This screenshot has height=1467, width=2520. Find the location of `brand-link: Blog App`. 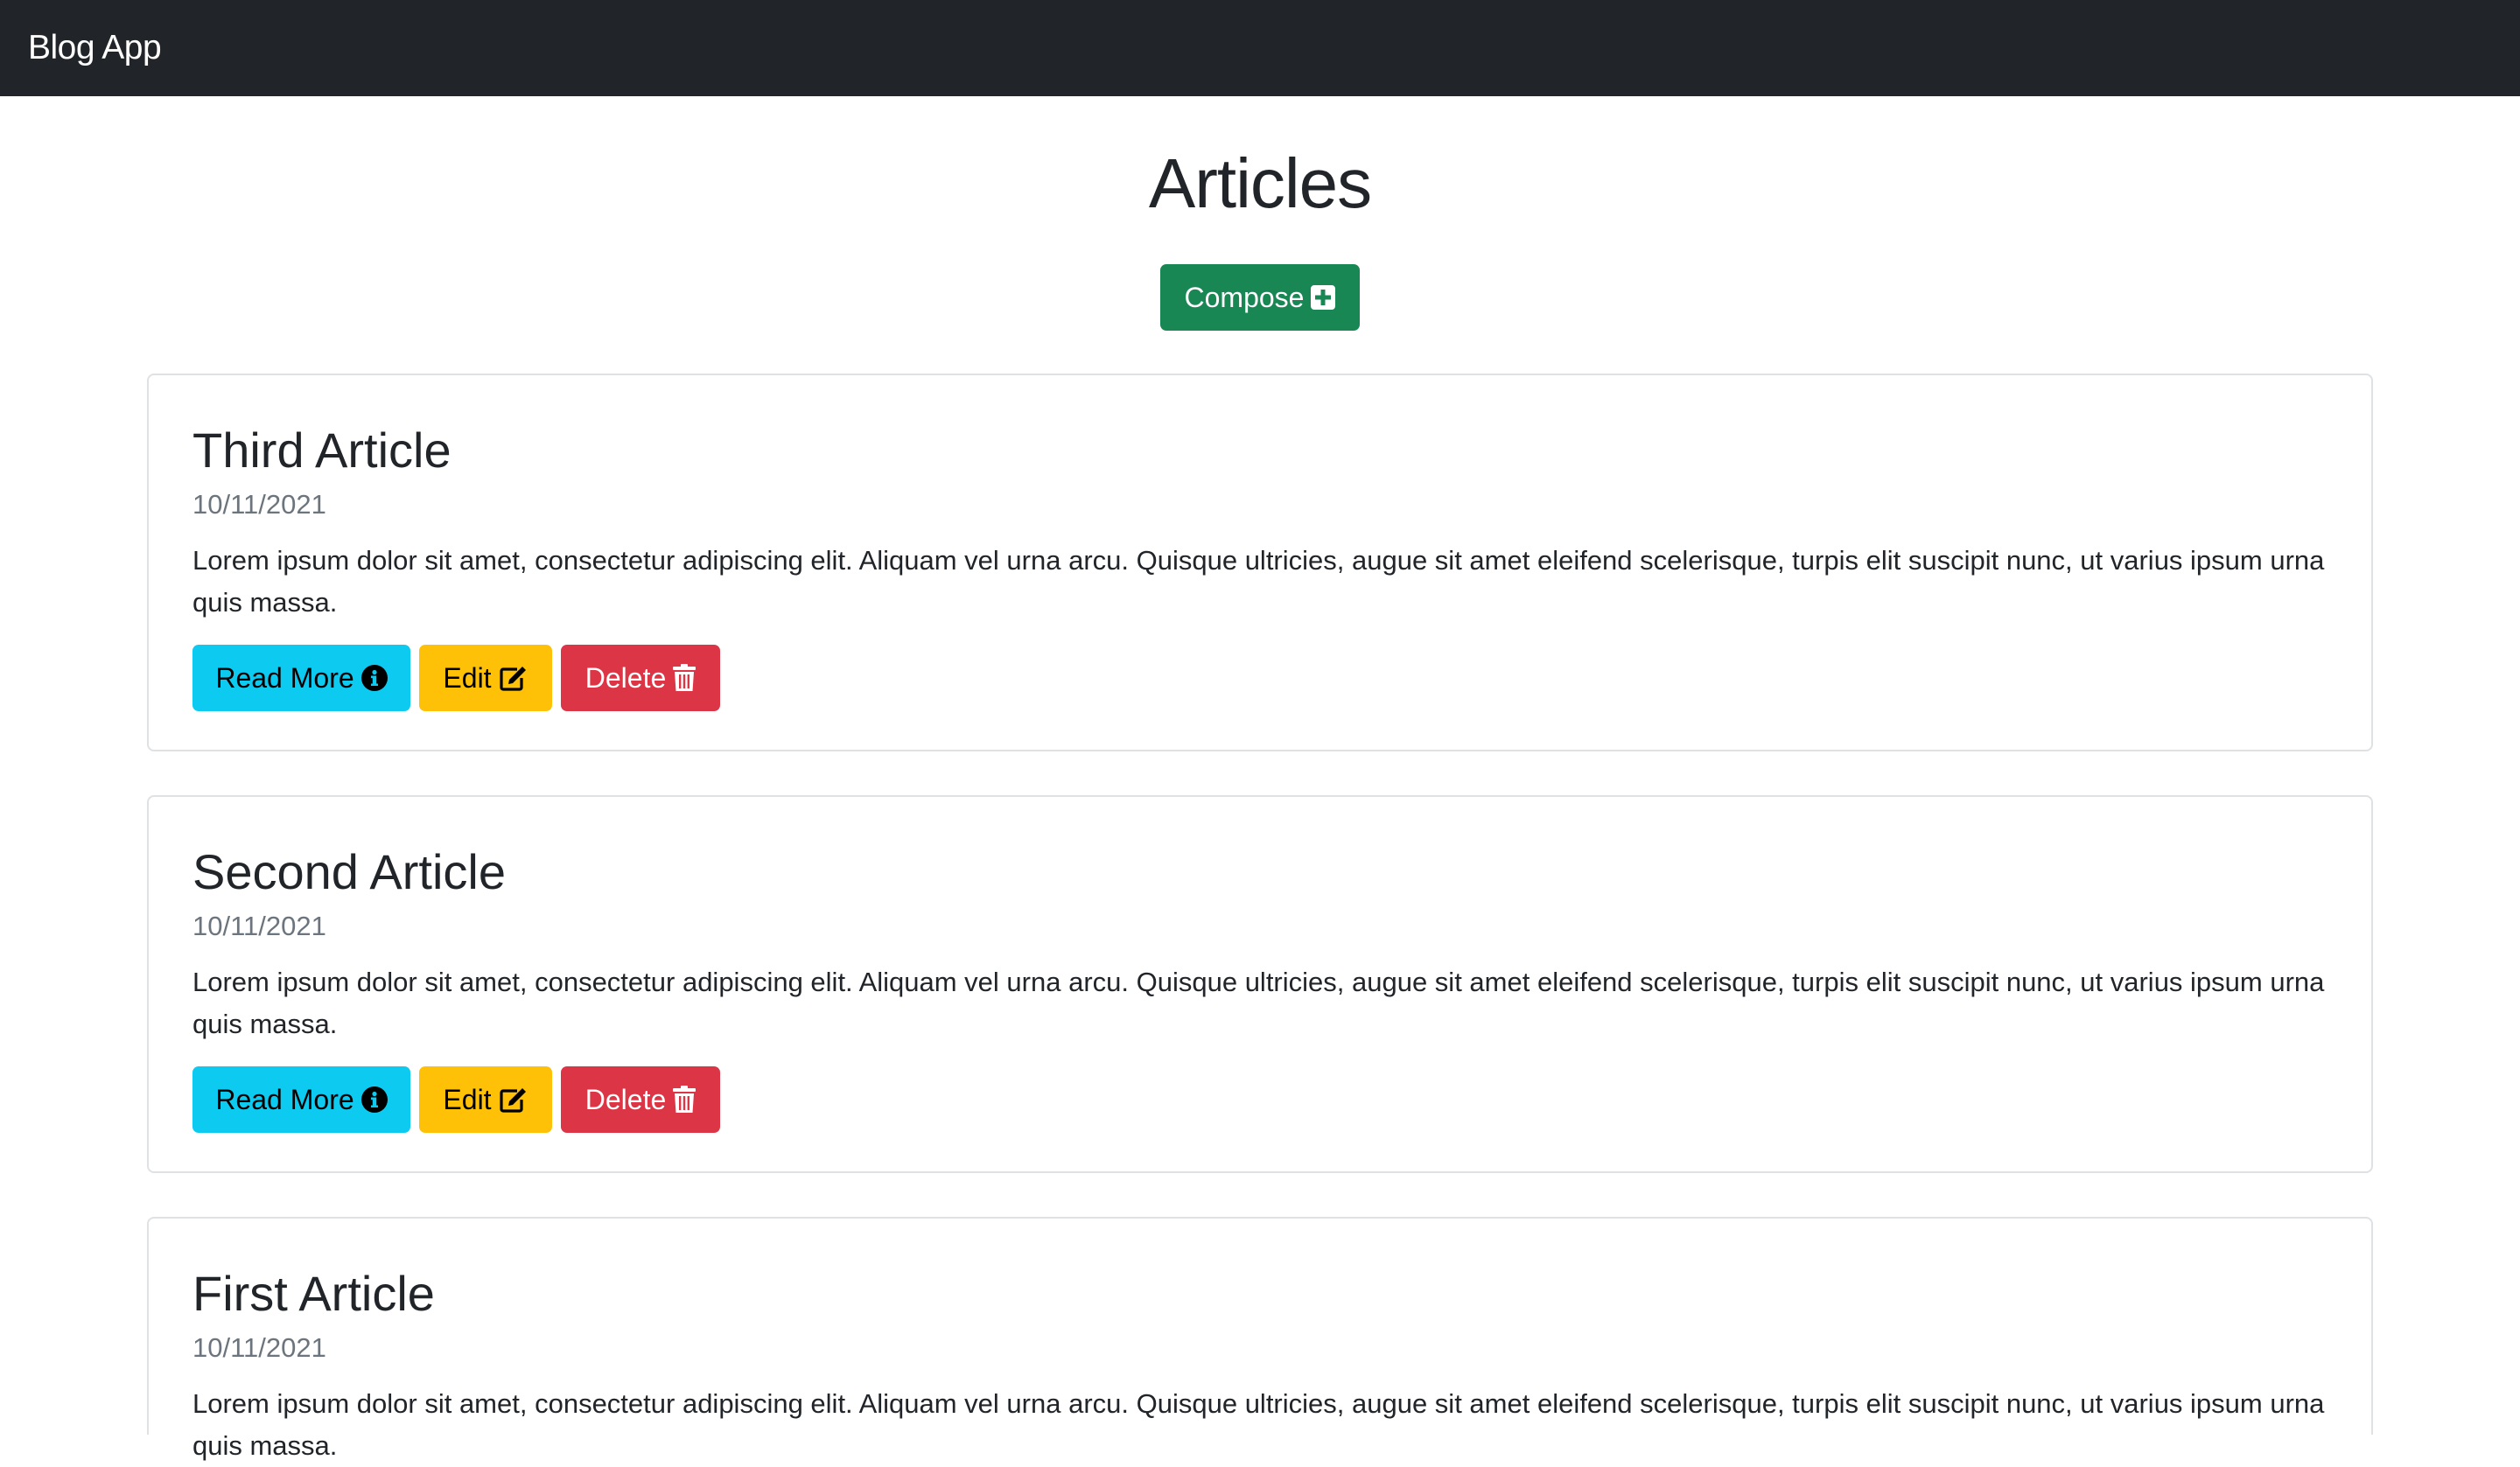

brand-link: Blog App is located at coordinates (95, 48).